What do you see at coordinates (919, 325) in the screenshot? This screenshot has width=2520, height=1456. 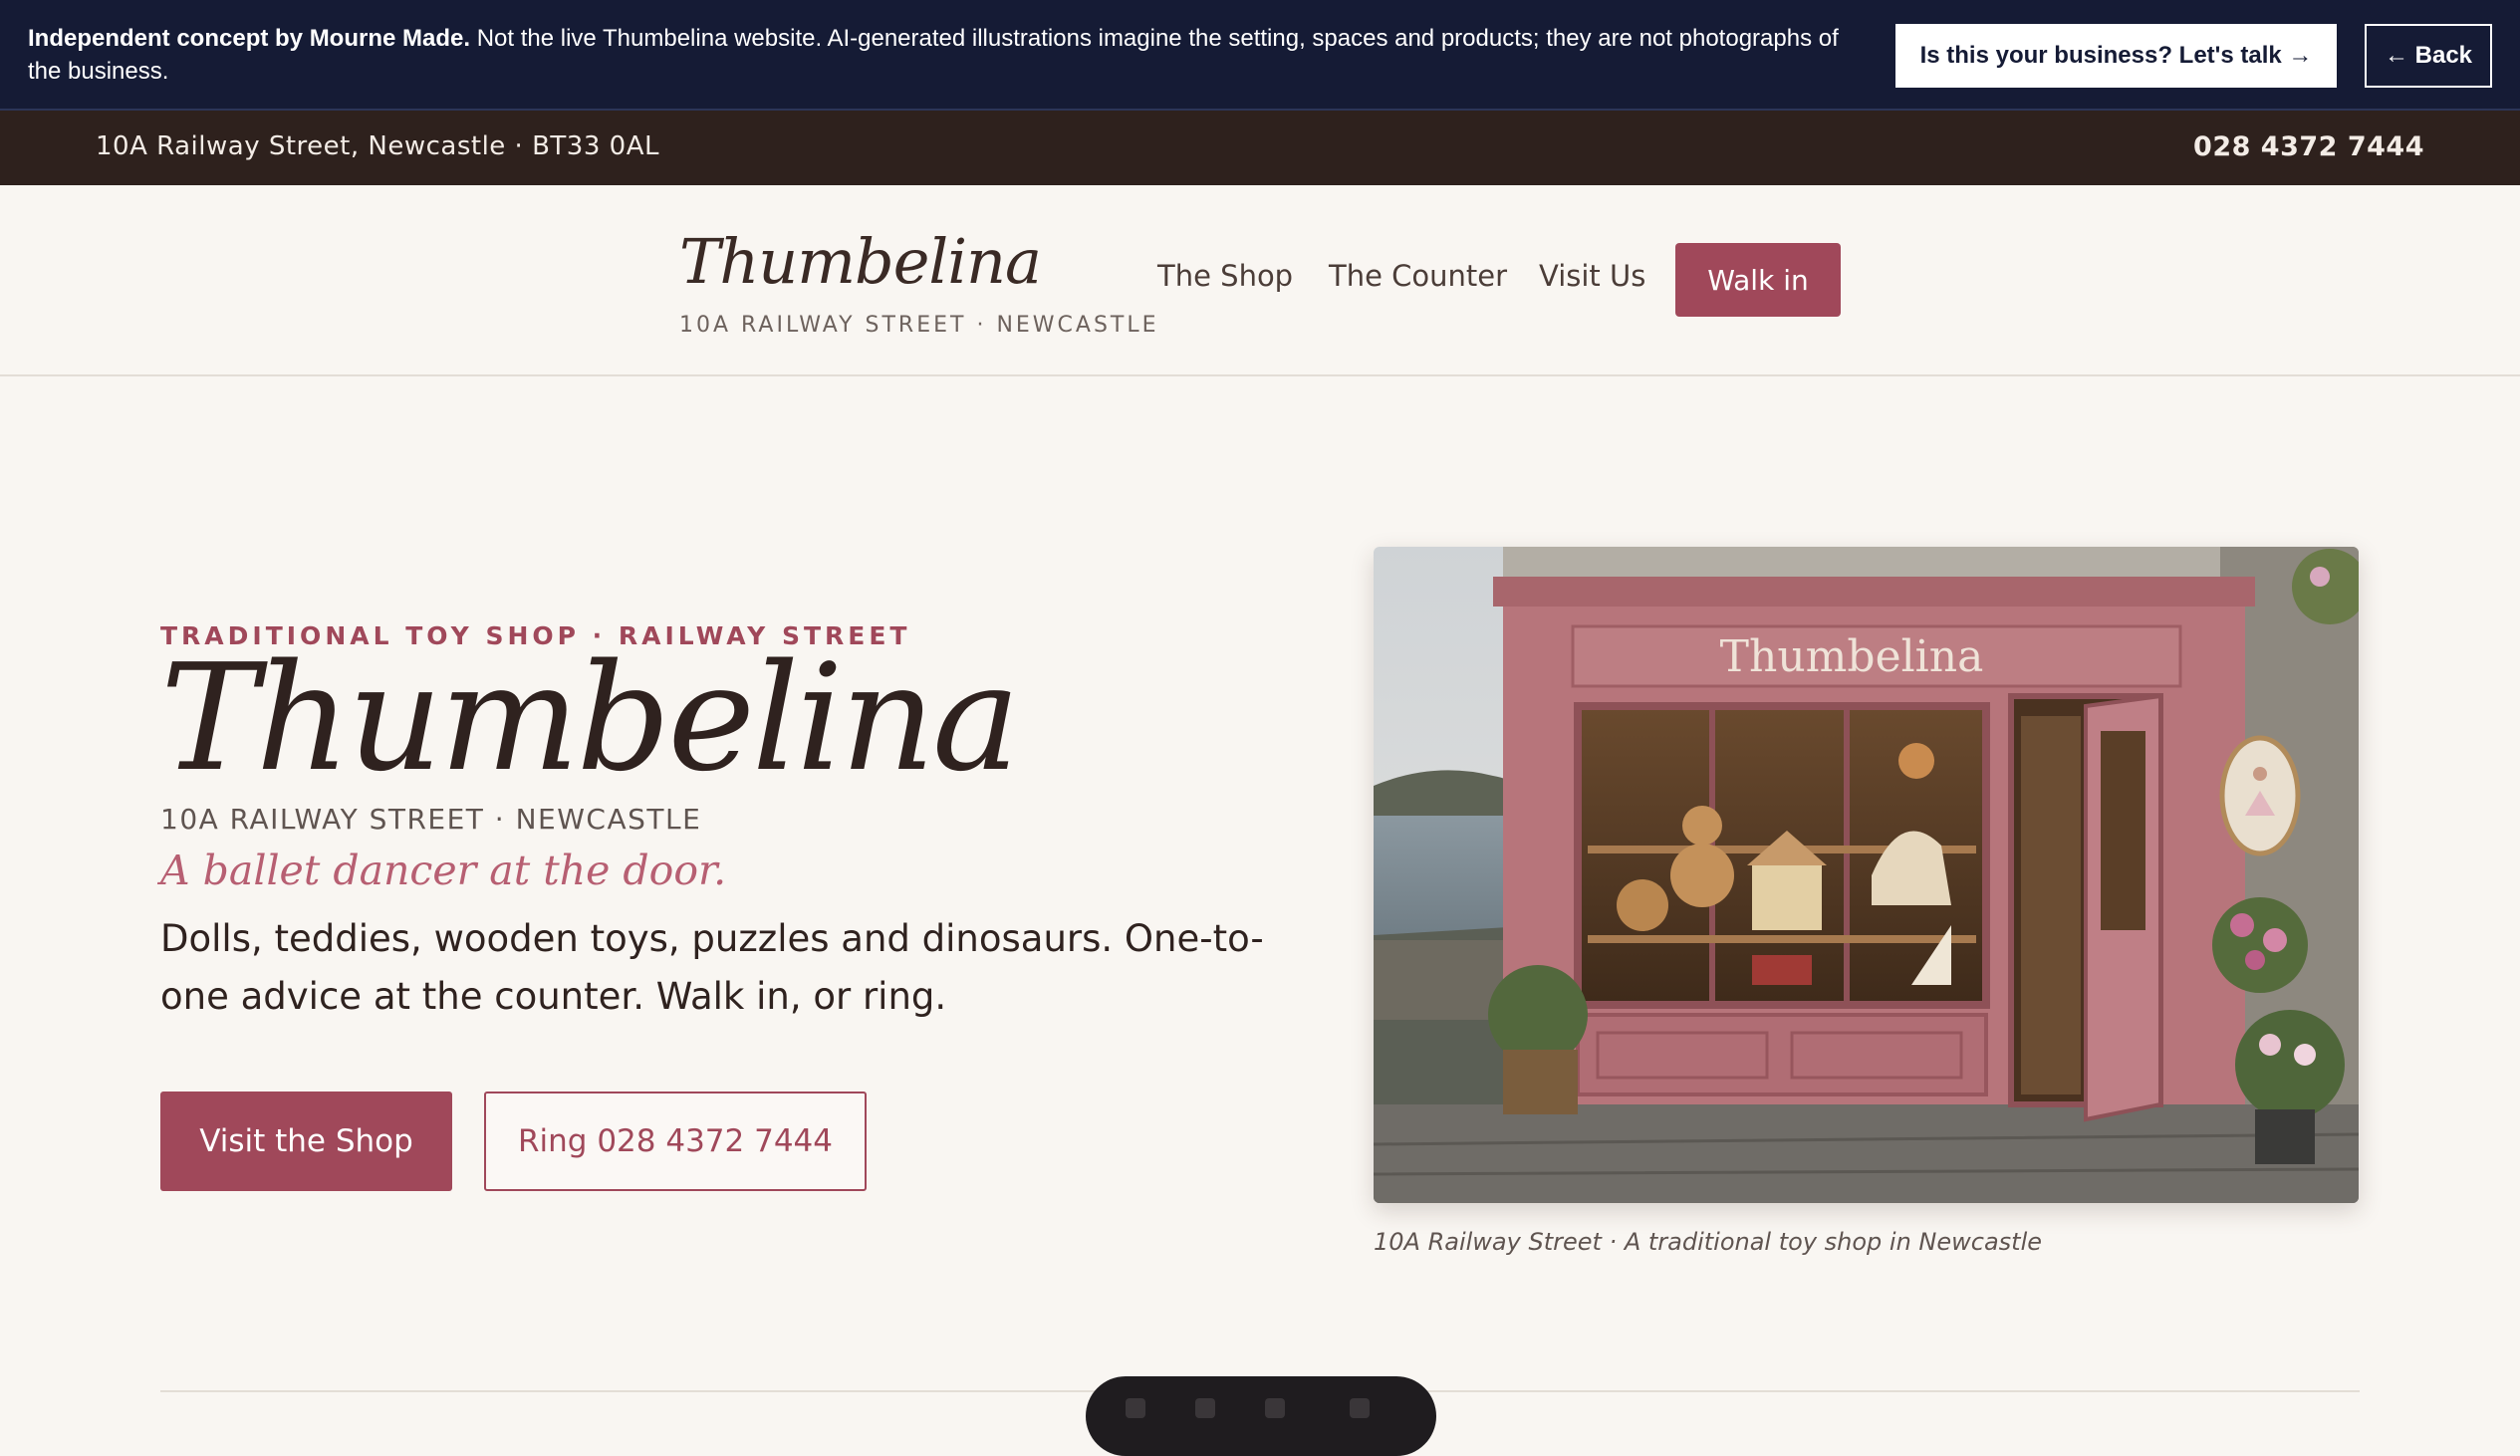 I see `logo-subtitle: 10A RAILWAY STREET · NEWCASTLE` at bounding box center [919, 325].